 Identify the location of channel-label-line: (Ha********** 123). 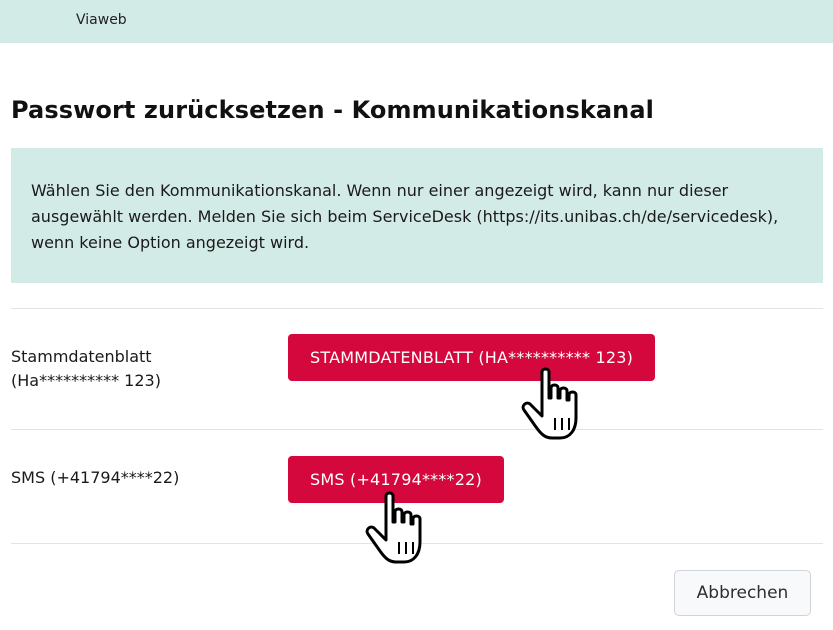
(86, 380).